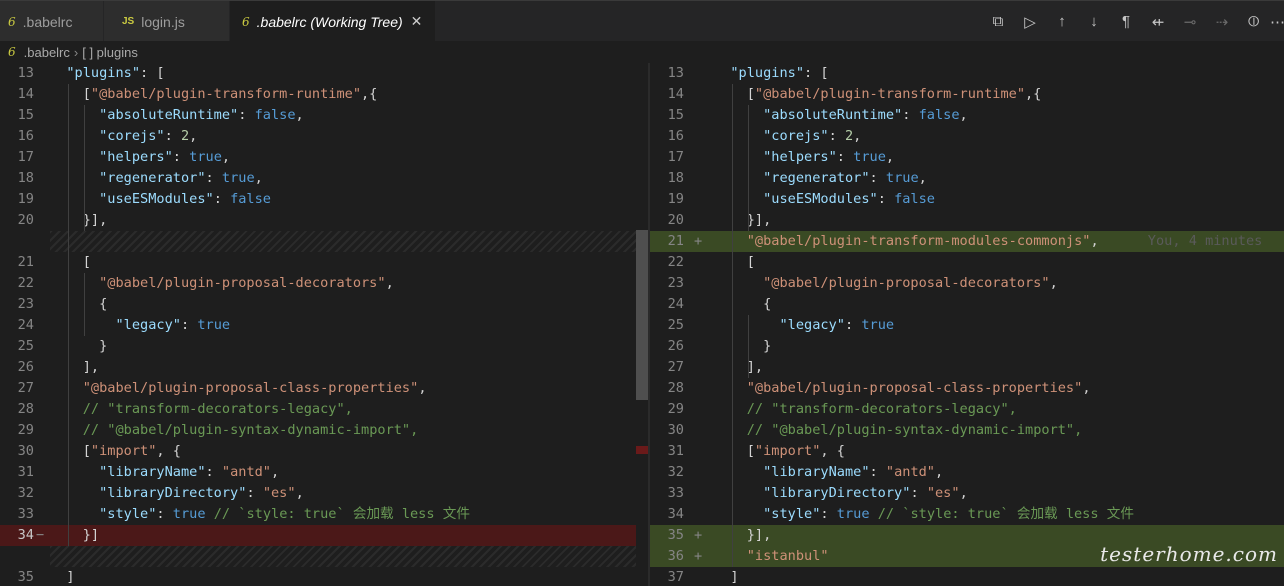 Image resolution: width=1284 pixels, height=586 pixels. I want to click on breadcrumb-node: [ ] plugins, so click(110, 52).